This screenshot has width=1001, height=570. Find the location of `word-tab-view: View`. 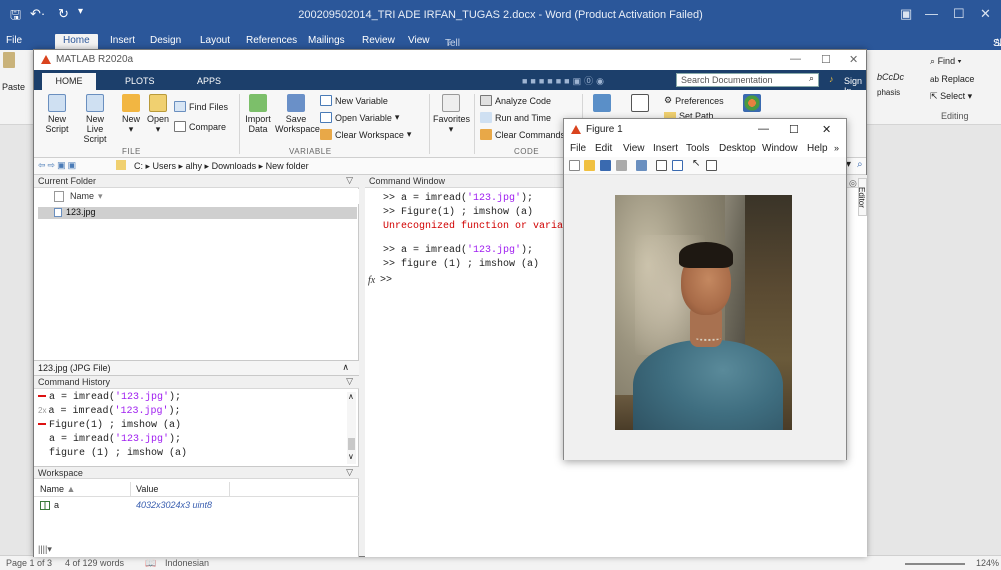

word-tab-view: View is located at coordinates (419, 40).